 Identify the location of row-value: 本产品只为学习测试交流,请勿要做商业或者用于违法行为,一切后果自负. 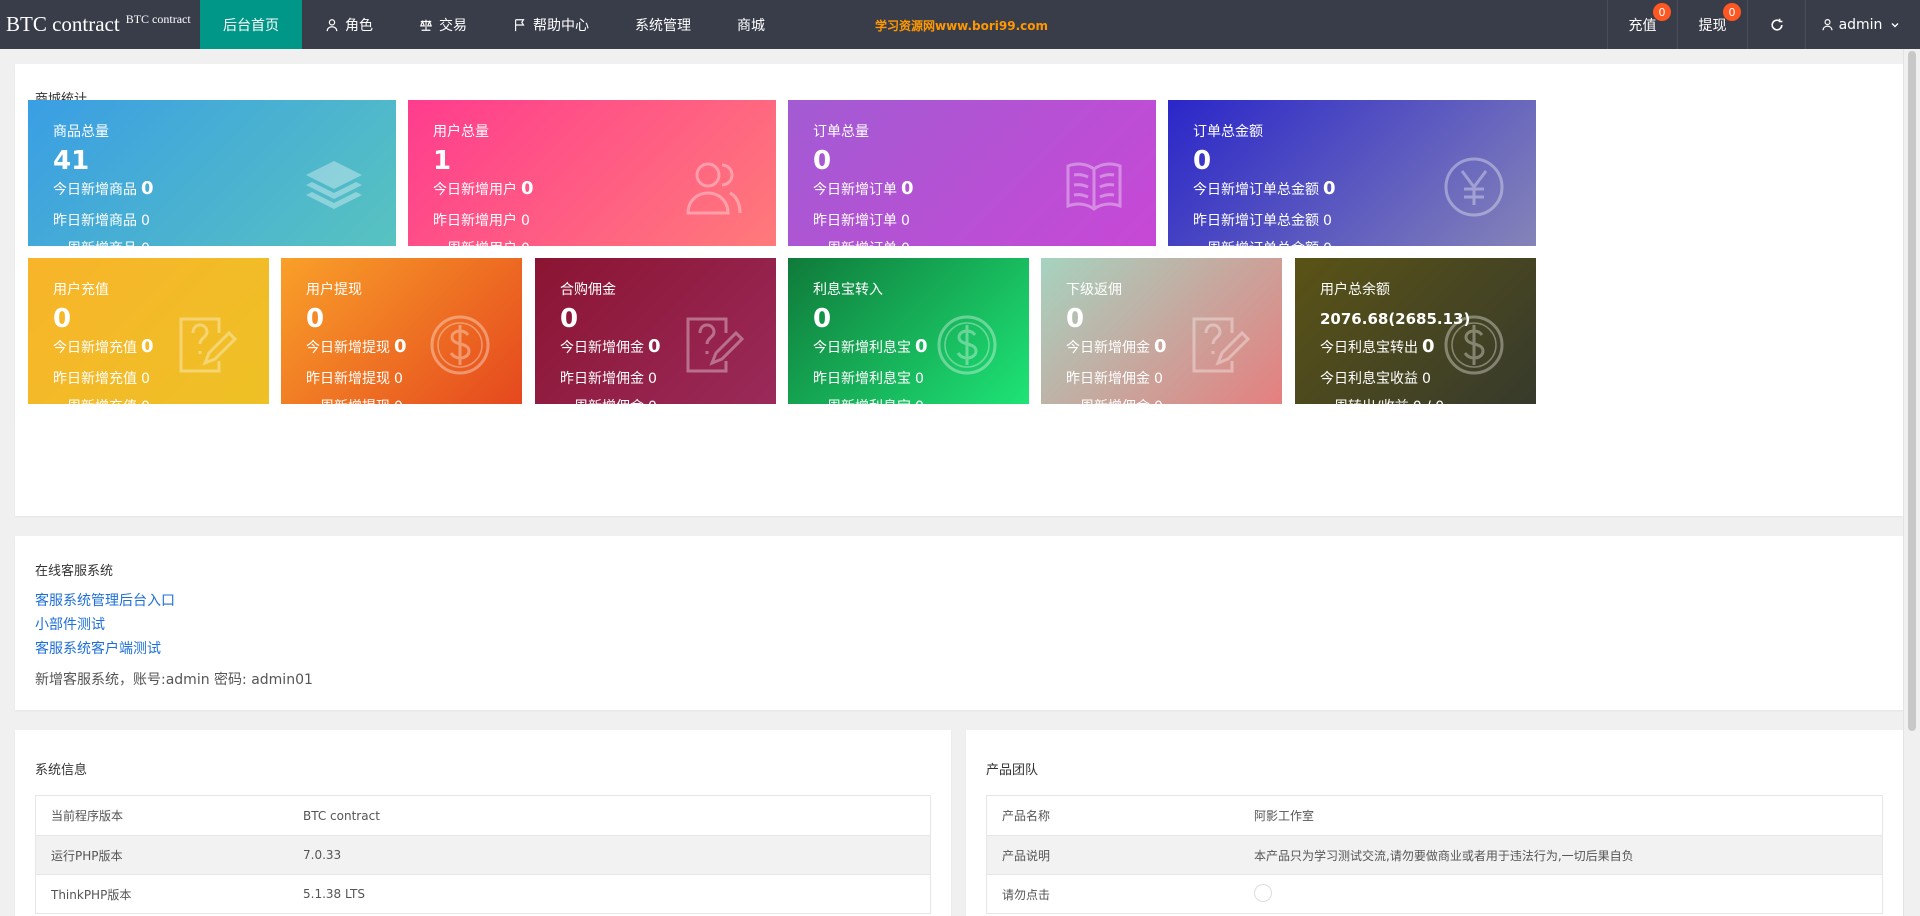
(1444, 855).